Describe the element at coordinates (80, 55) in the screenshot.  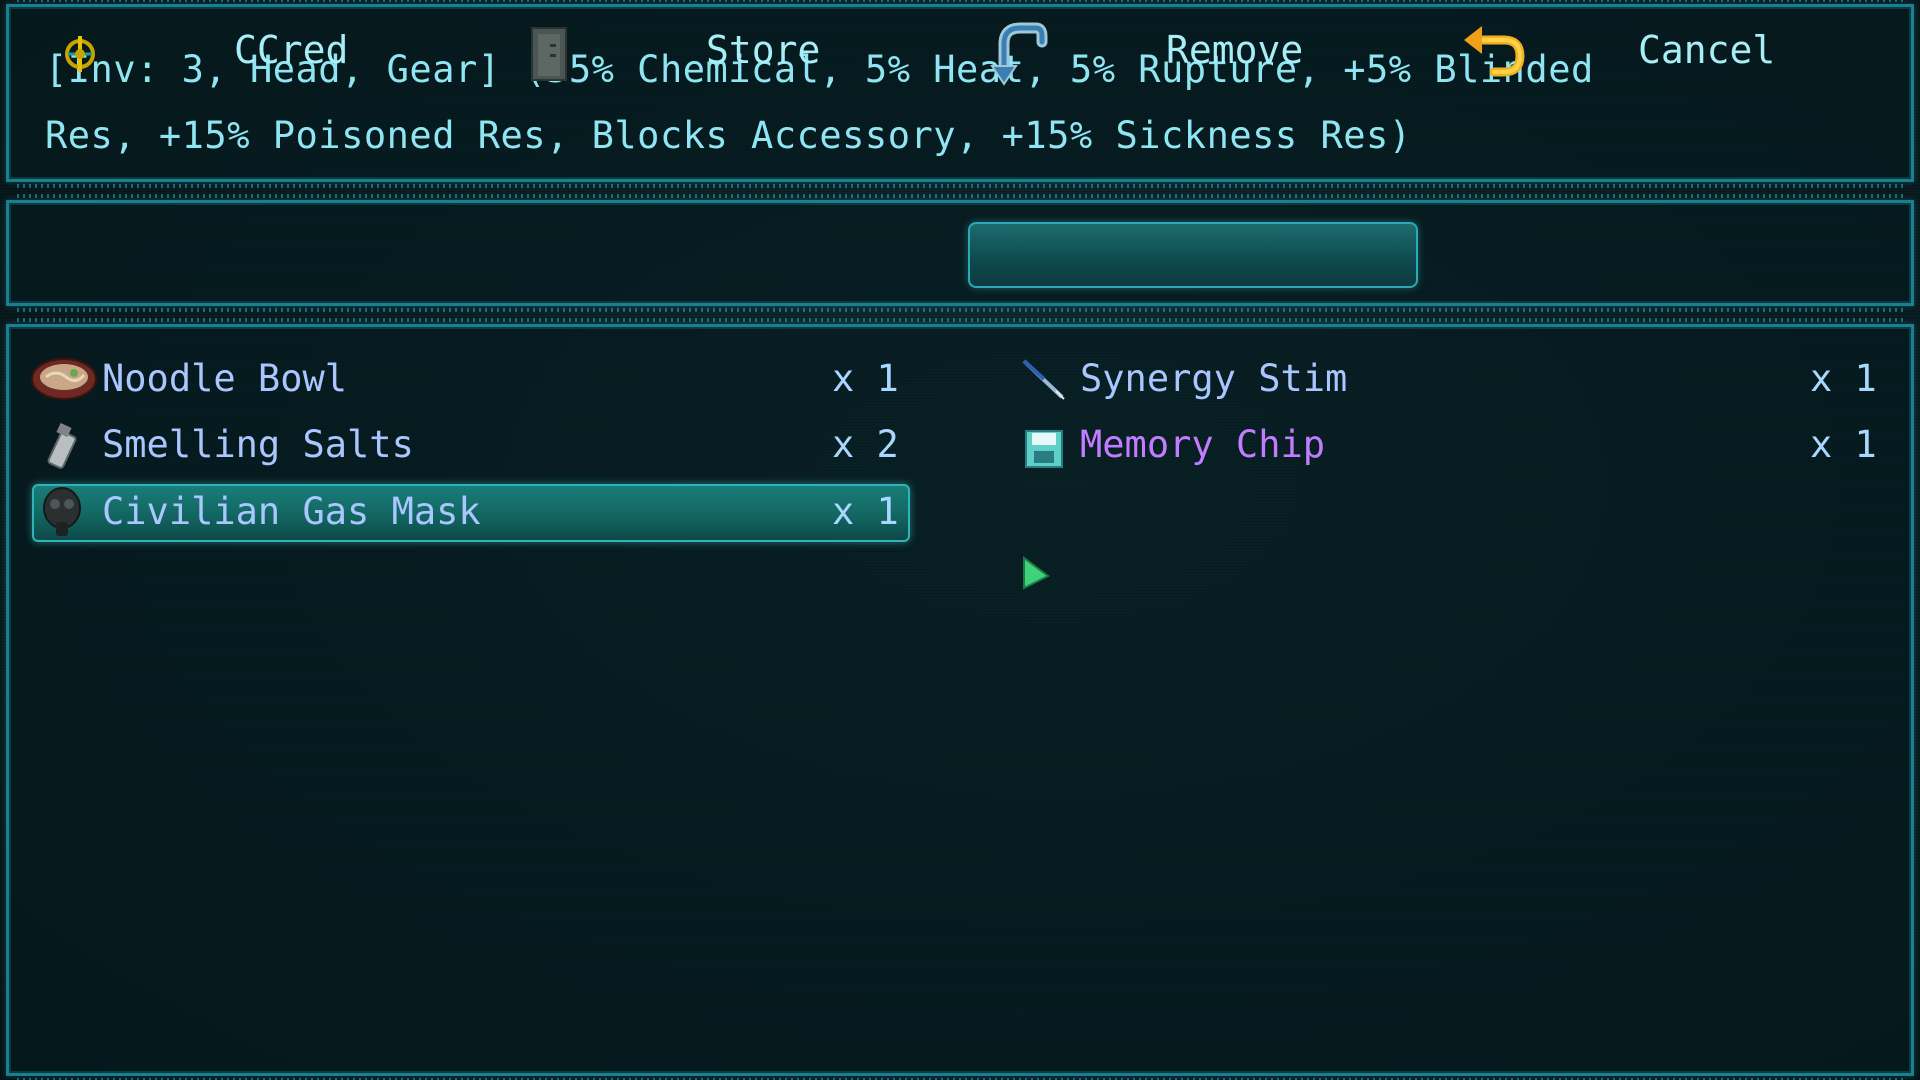
I see `ccred-coin-icon` at that location.